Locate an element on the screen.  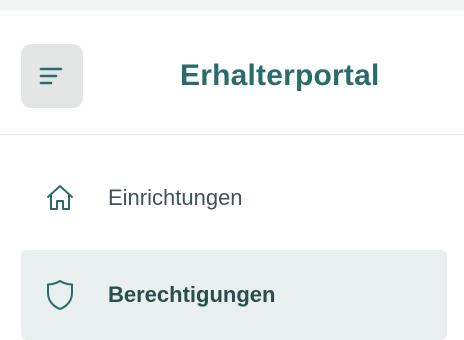
home-icon is located at coordinates (60, 198).